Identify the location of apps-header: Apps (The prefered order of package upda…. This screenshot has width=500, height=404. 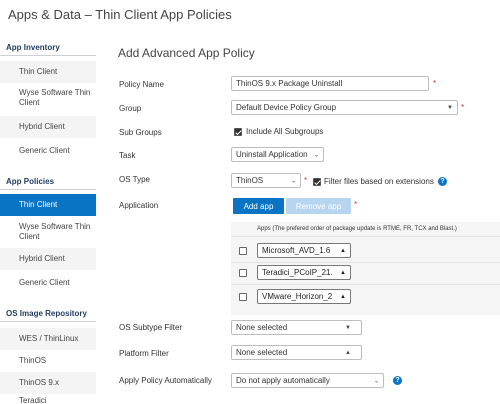
(357, 229).